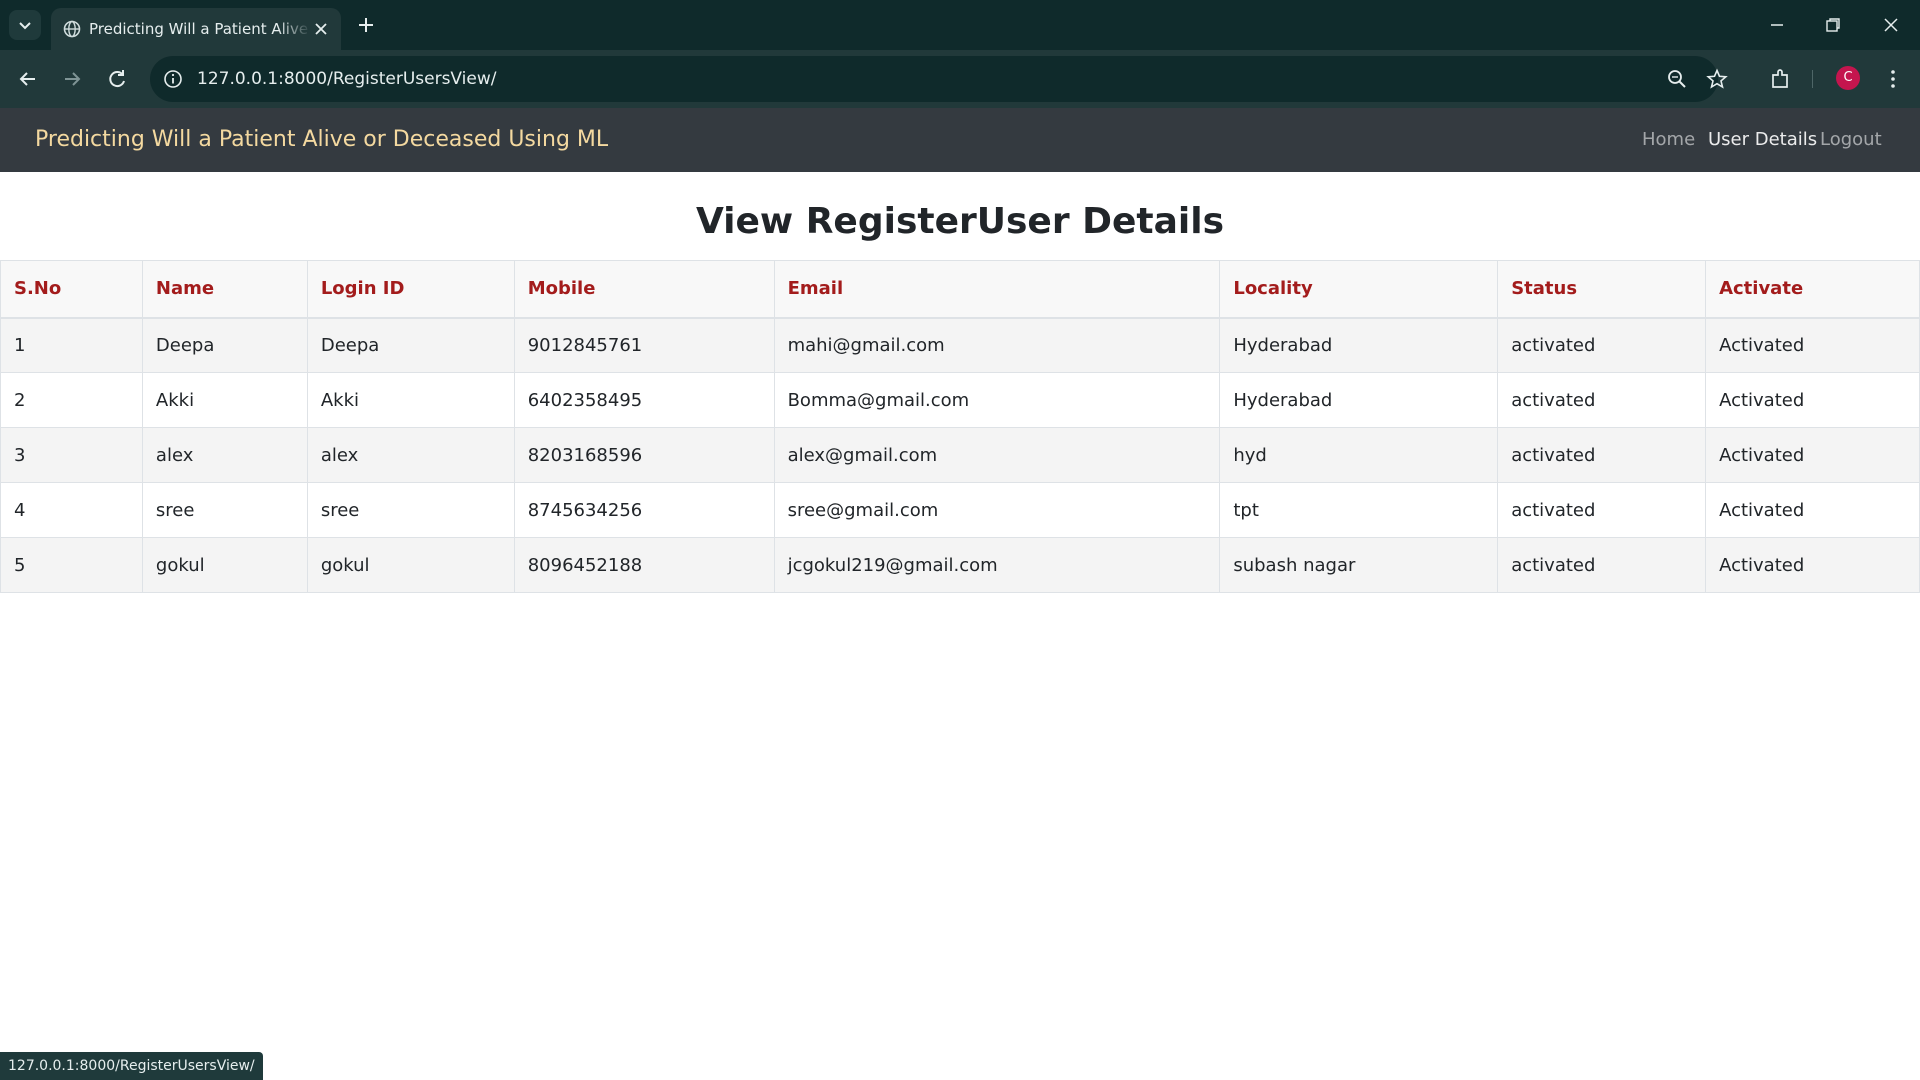 This screenshot has width=1920, height=1080. I want to click on column-header-activate: Activate, so click(1812, 289).